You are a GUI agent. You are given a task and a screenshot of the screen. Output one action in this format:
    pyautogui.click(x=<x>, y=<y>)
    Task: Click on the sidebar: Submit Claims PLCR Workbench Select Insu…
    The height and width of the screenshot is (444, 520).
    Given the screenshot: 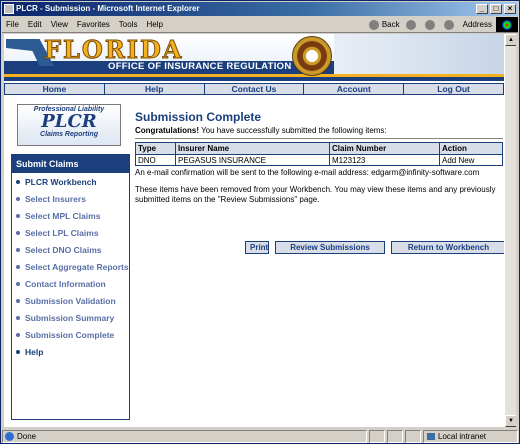 What is the action you would take?
    pyautogui.click(x=70, y=287)
    